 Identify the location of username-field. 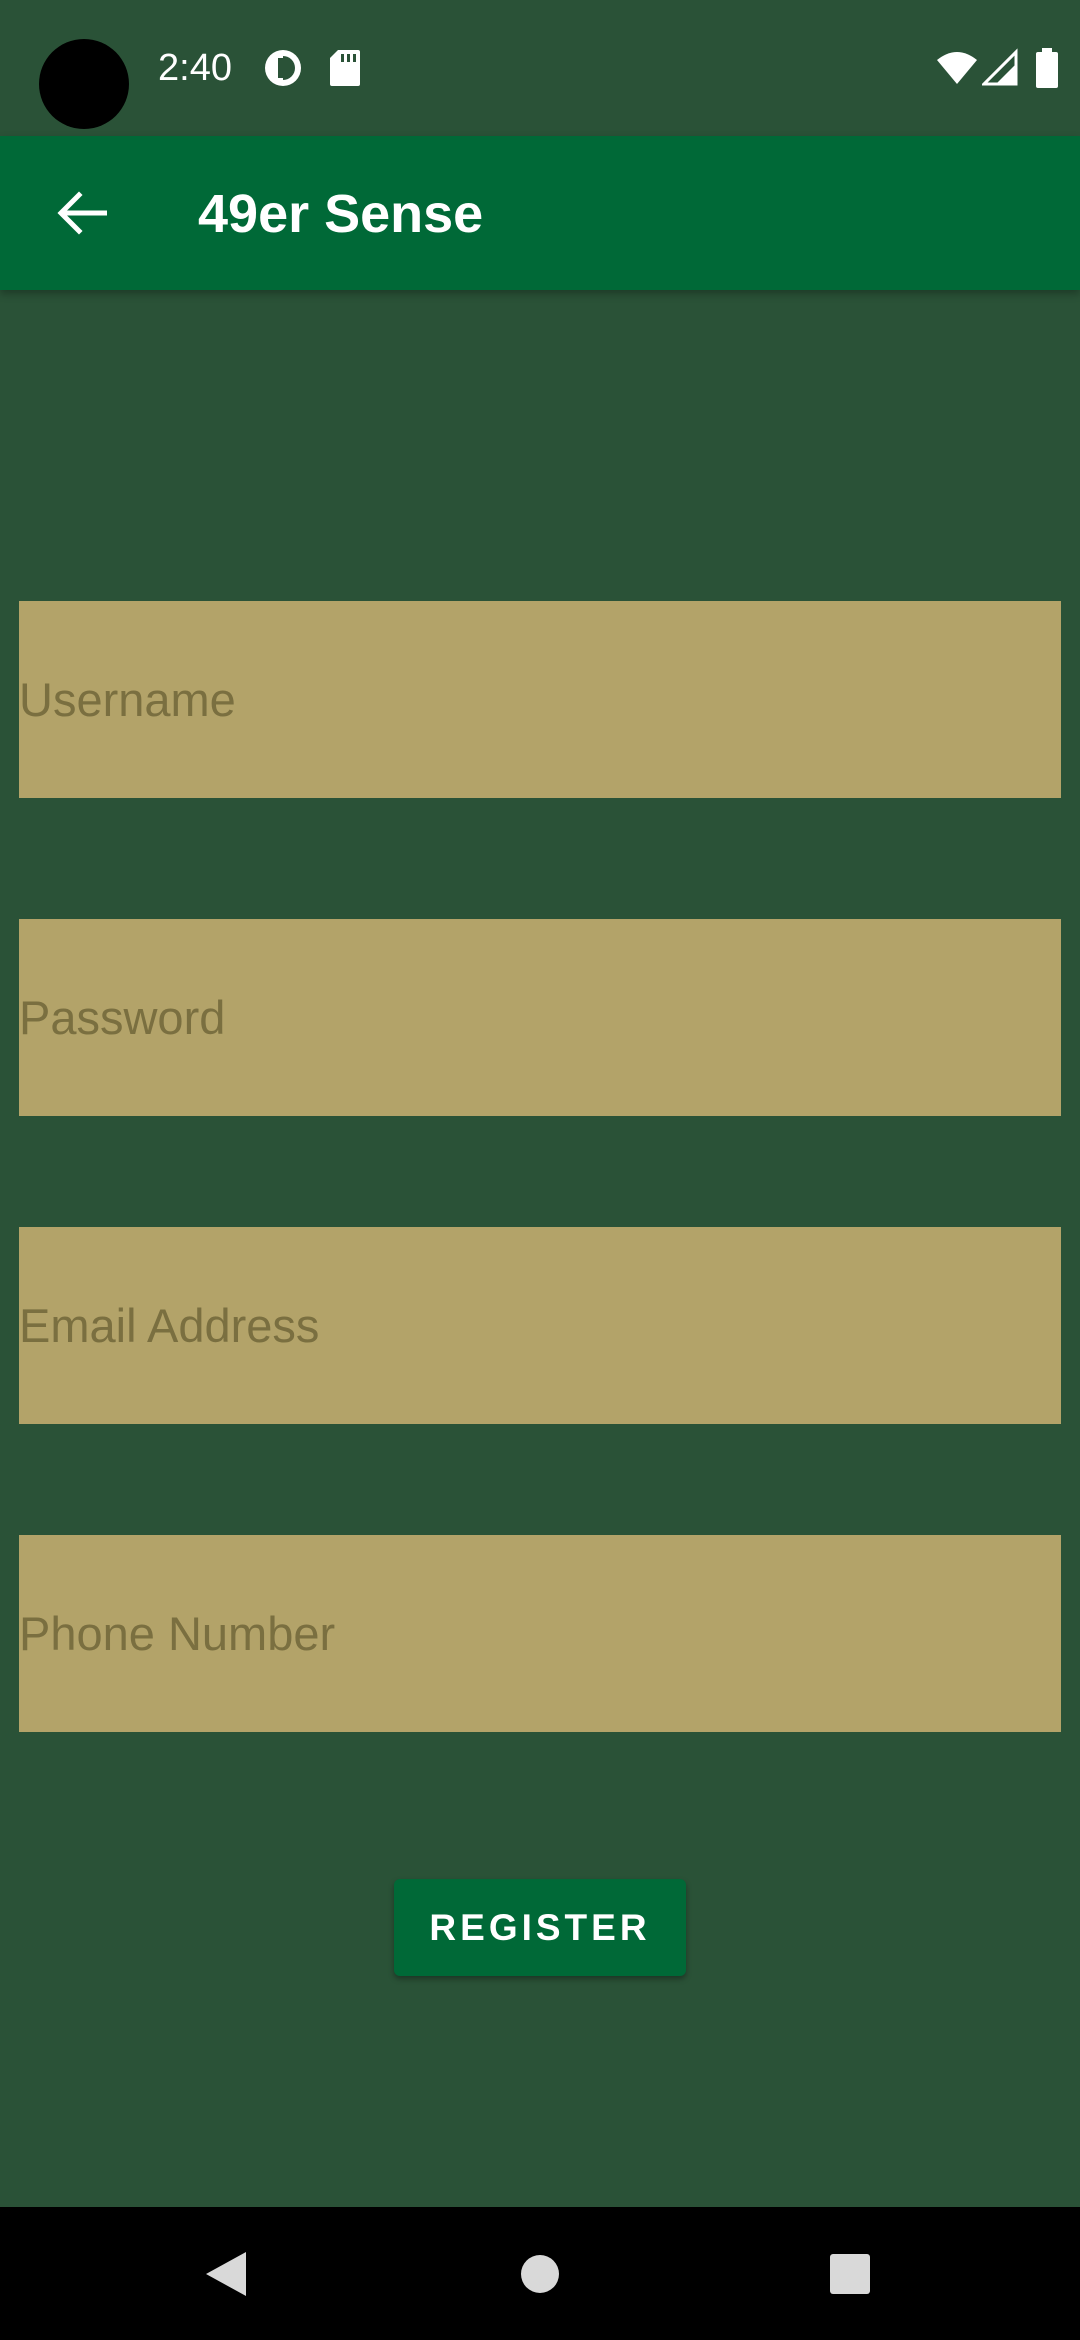
(540, 699).